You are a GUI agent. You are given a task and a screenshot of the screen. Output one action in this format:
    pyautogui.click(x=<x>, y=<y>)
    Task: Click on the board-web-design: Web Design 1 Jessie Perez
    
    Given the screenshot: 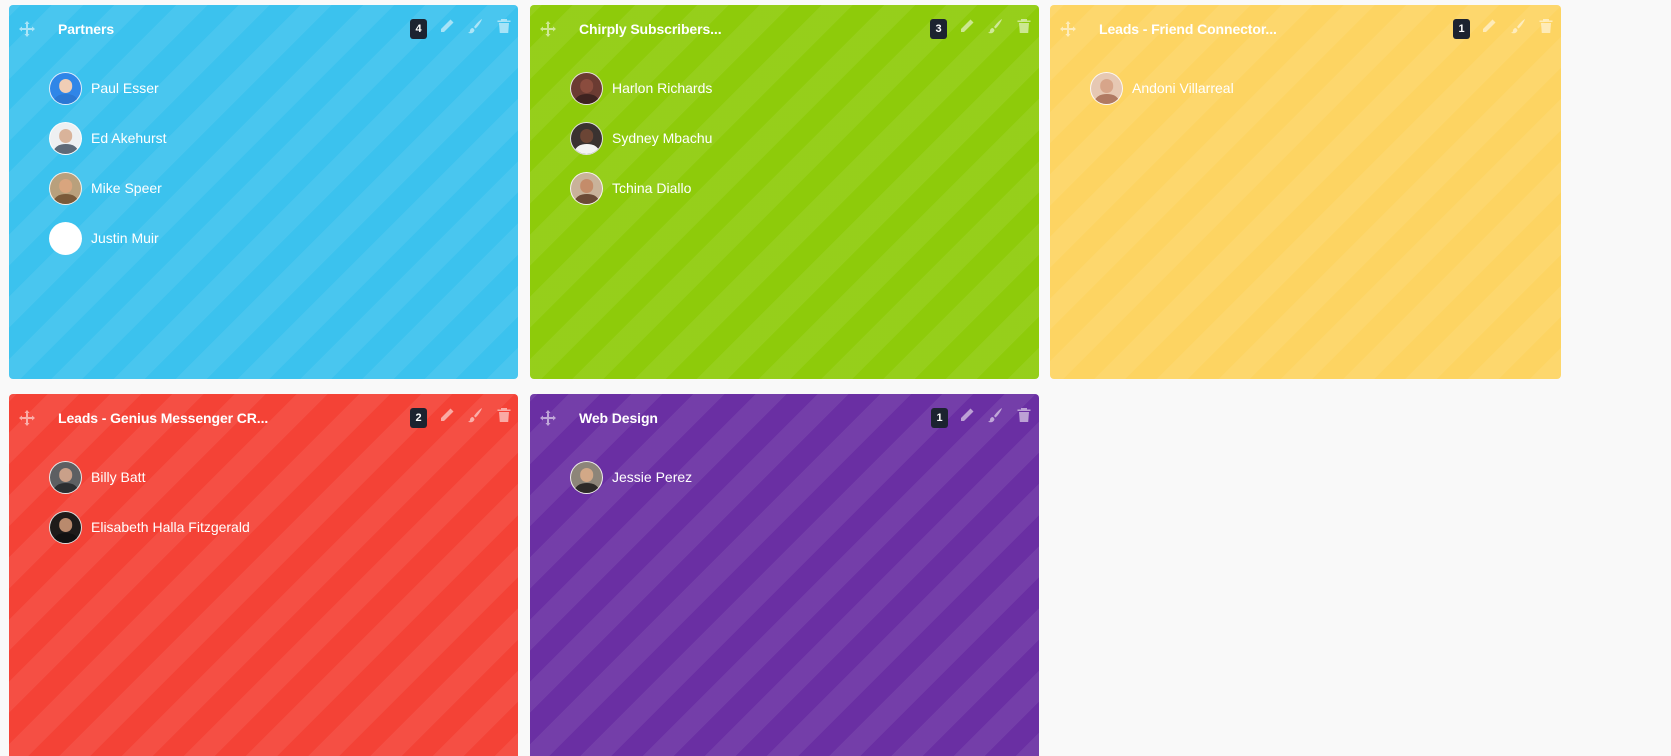 What is the action you would take?
    pyautogui.click(x=784, y=575)
    